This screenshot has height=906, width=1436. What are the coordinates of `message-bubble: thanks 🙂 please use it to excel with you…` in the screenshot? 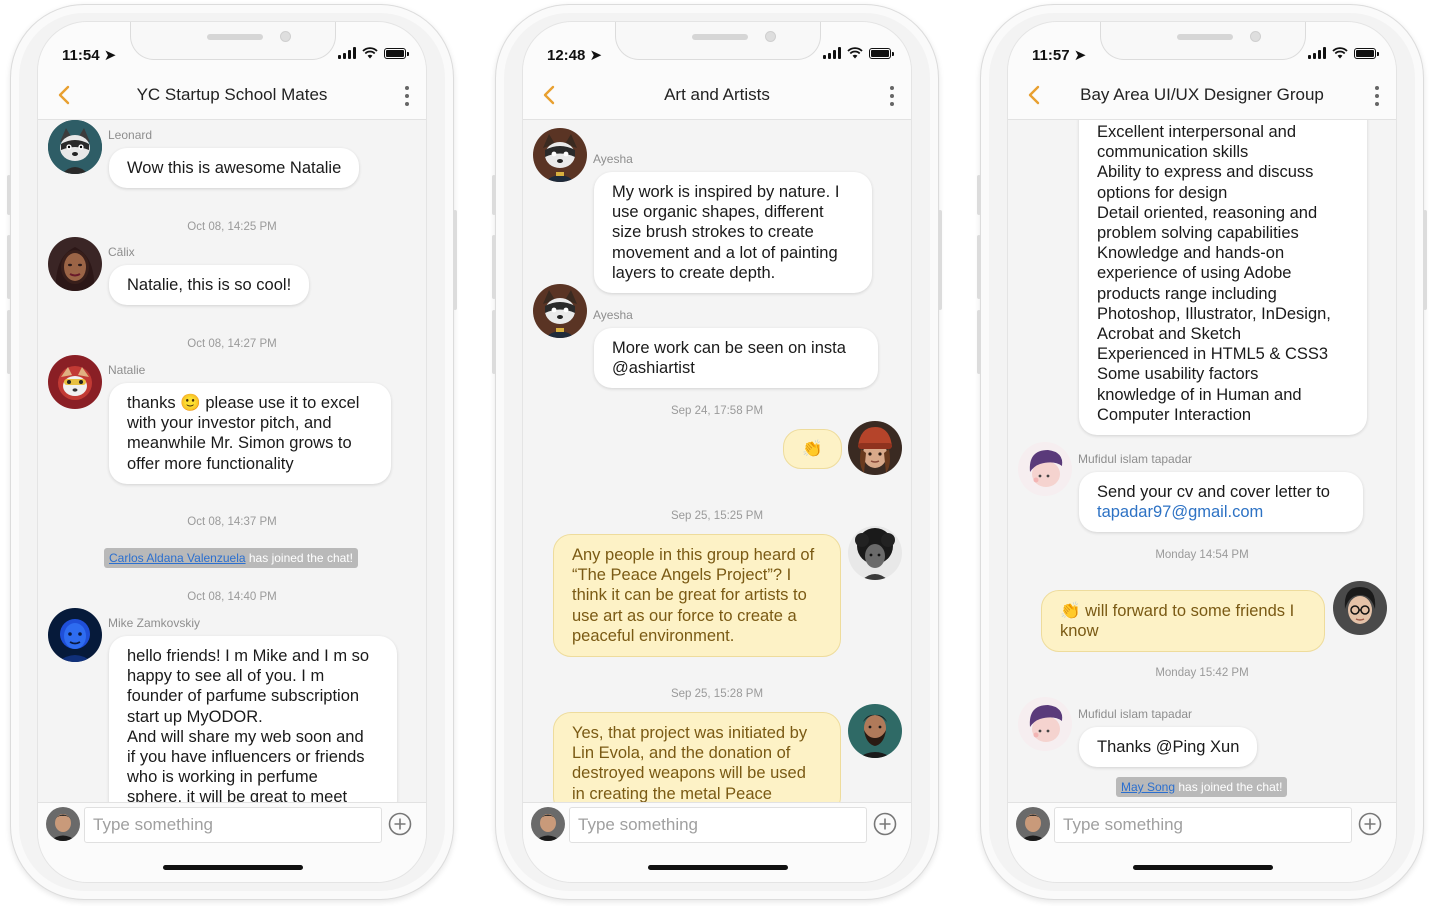 It's located at (250, 433).